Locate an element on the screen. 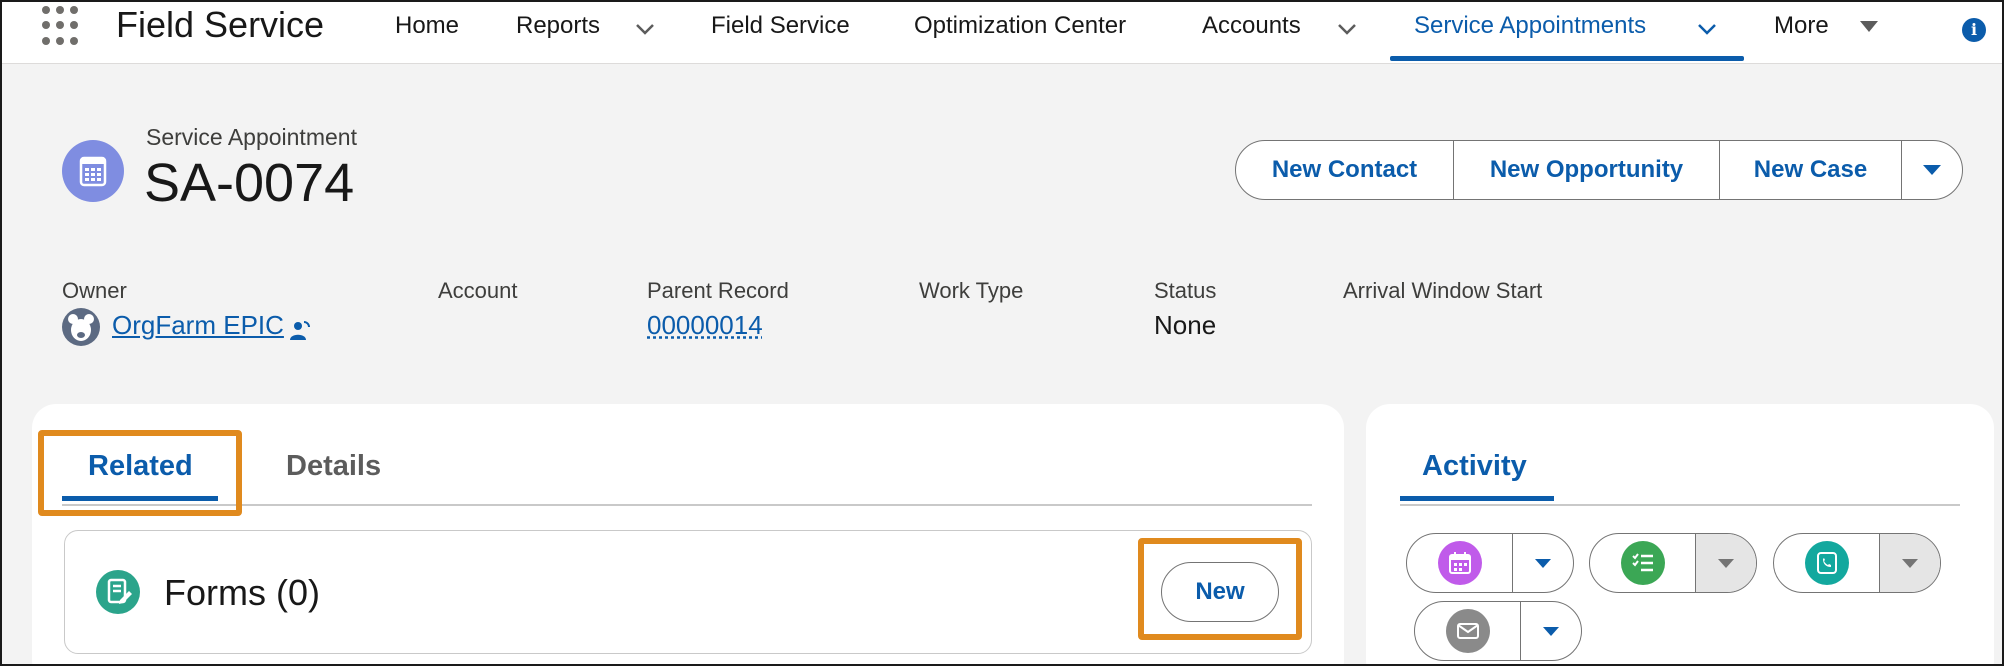 This screenshot has width=2004, height=666. nav-item-more: More is located at coordinates (1801, 26).